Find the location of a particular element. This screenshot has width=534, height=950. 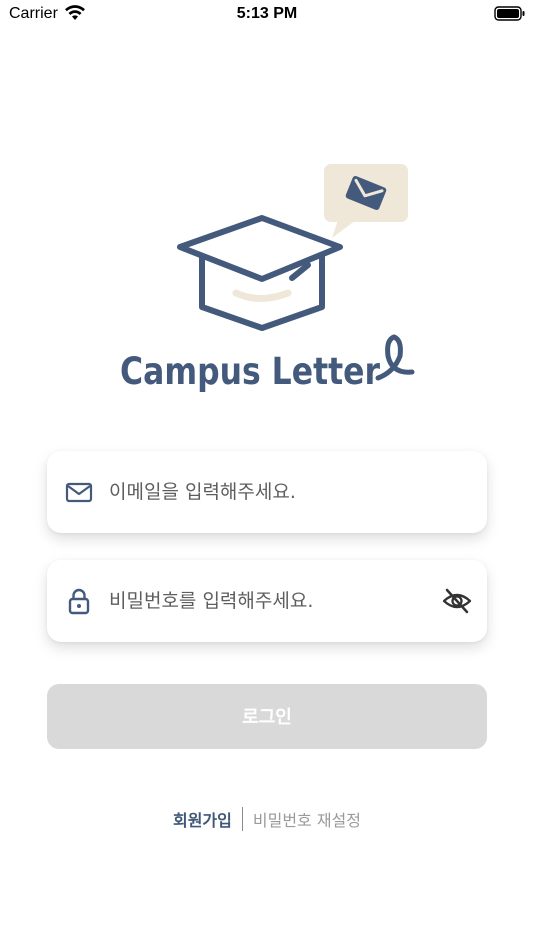

mail-icon is located at coordinates (79, 492).